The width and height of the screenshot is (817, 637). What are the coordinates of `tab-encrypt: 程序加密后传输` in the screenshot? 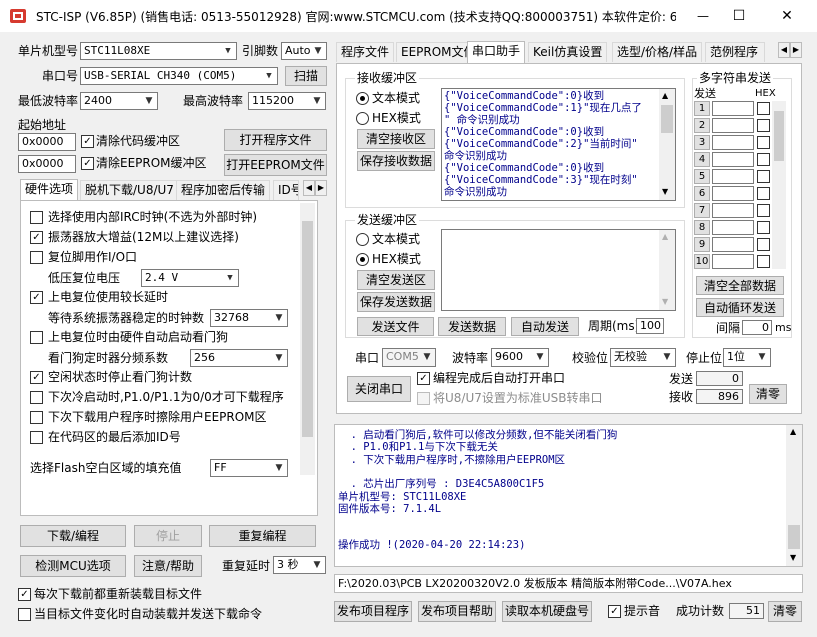 It's located at (223, 190).